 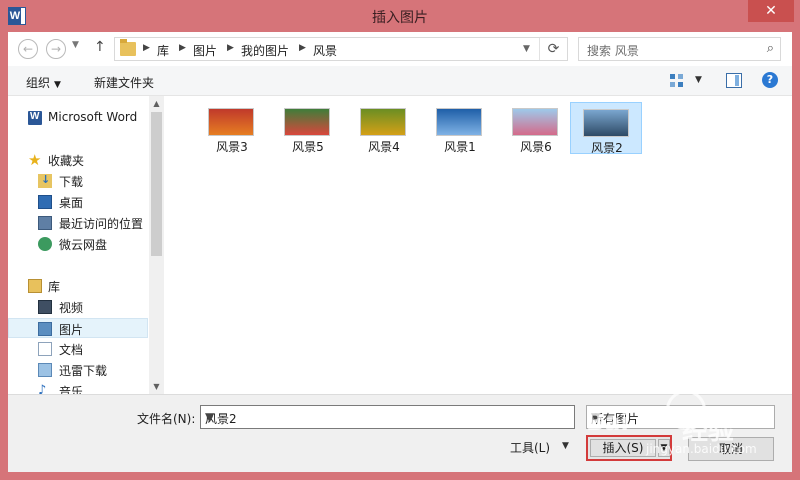 I want to click on organize-label: 组织, so click(x=38, y=83).